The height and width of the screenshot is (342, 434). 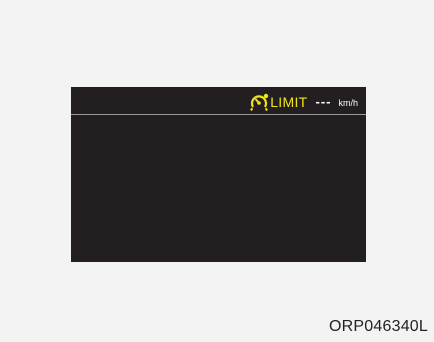 What do you see at coordinates (289, 102) in the screenshot?
I see `limit-label: LIMIT` at bounding box center [289, 102].